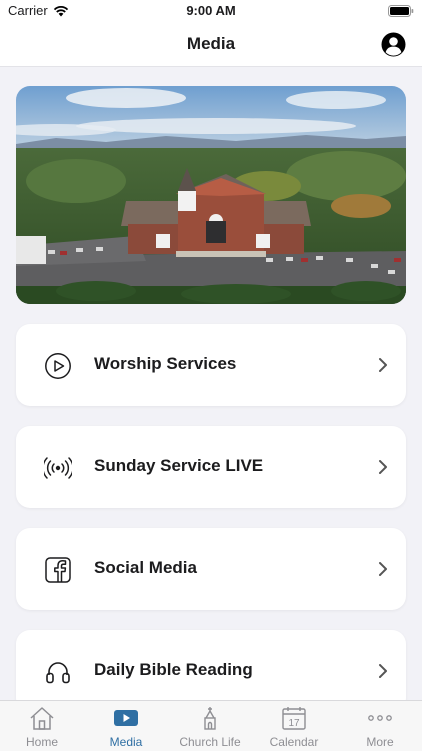  Describe the element at coordinates (126, 718) in the screenshot. I see `video-icon` at that location.